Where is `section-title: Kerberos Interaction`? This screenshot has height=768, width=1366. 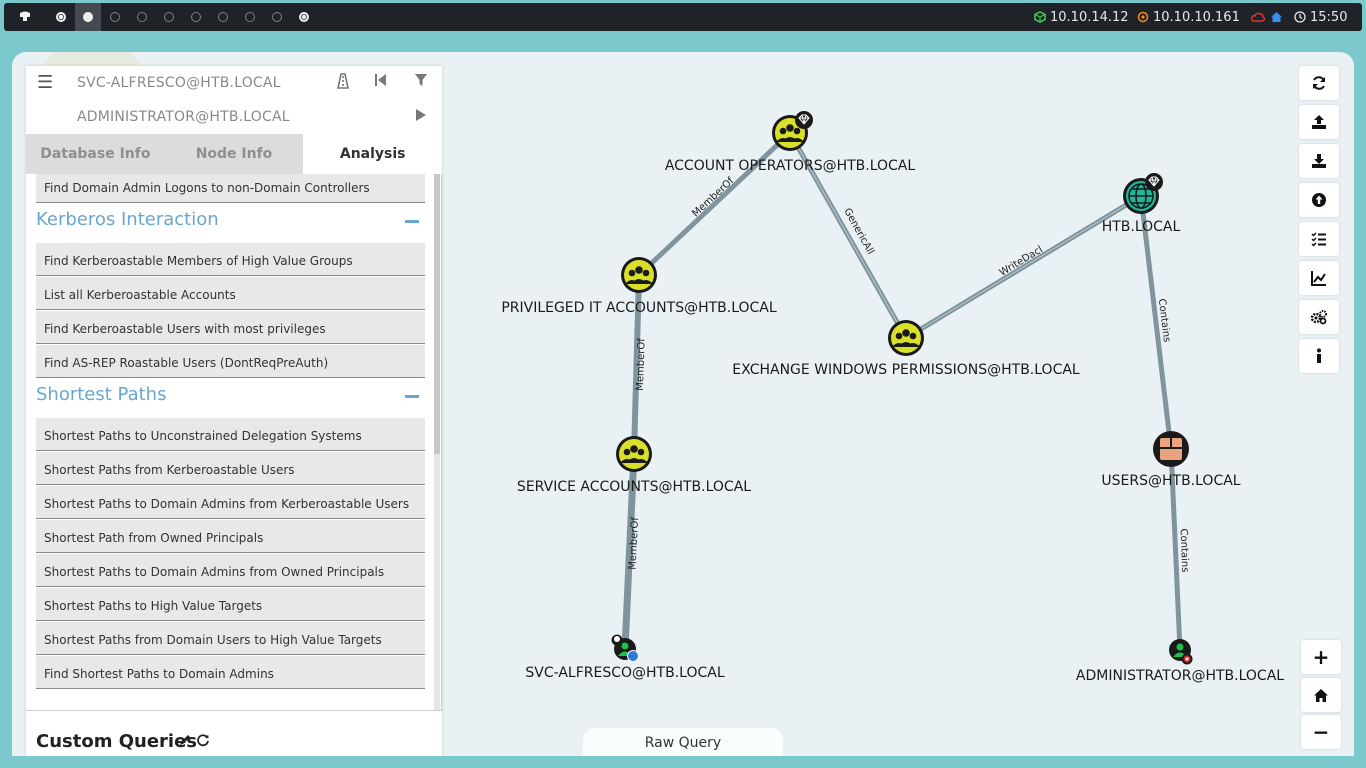
section-title: Kerberos Interaction is located at coordinates (127, 219).